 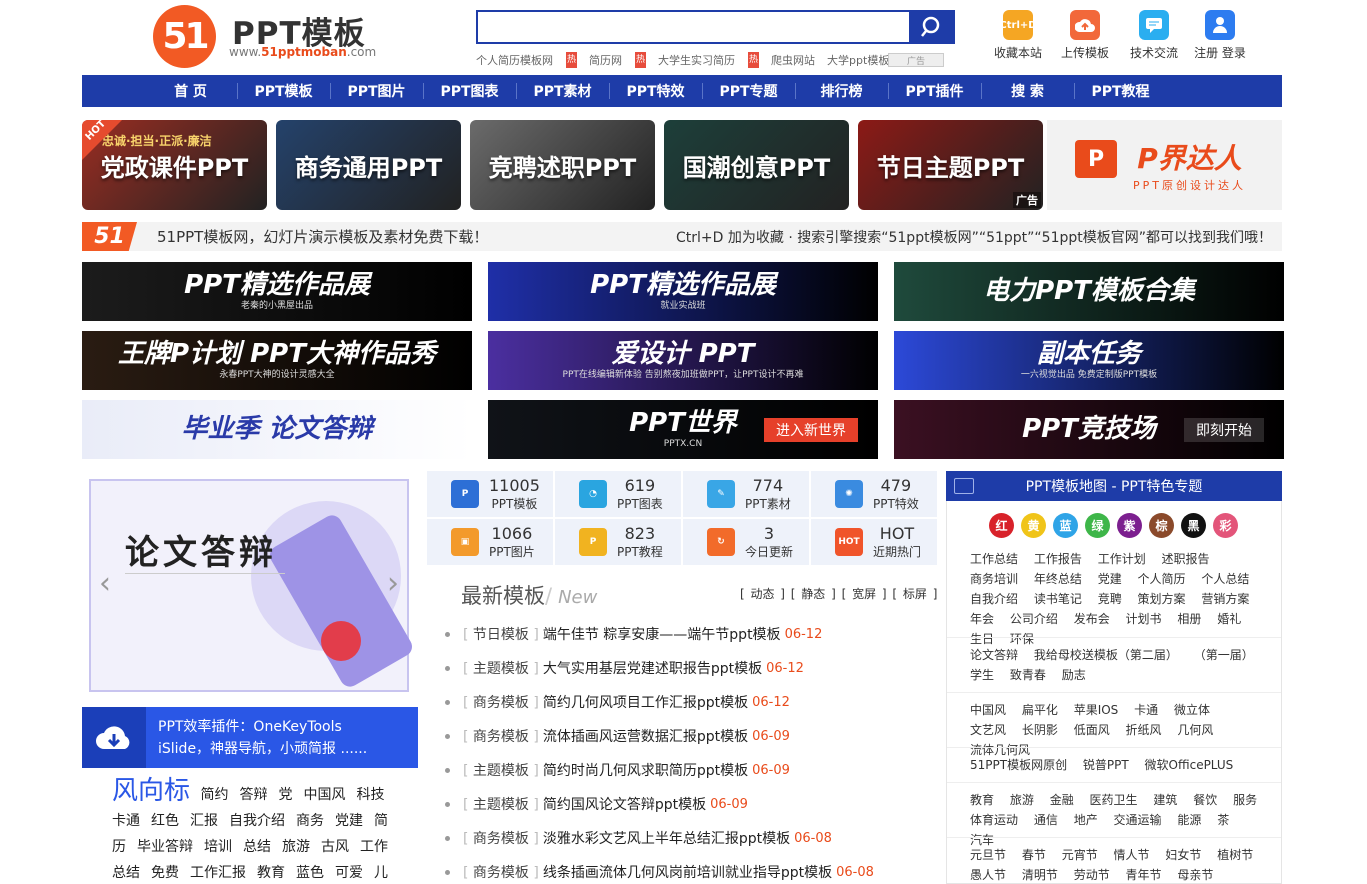 I want to click on topic-link: 我给母校送模板（第二届）, so click(x=1106, y=655).